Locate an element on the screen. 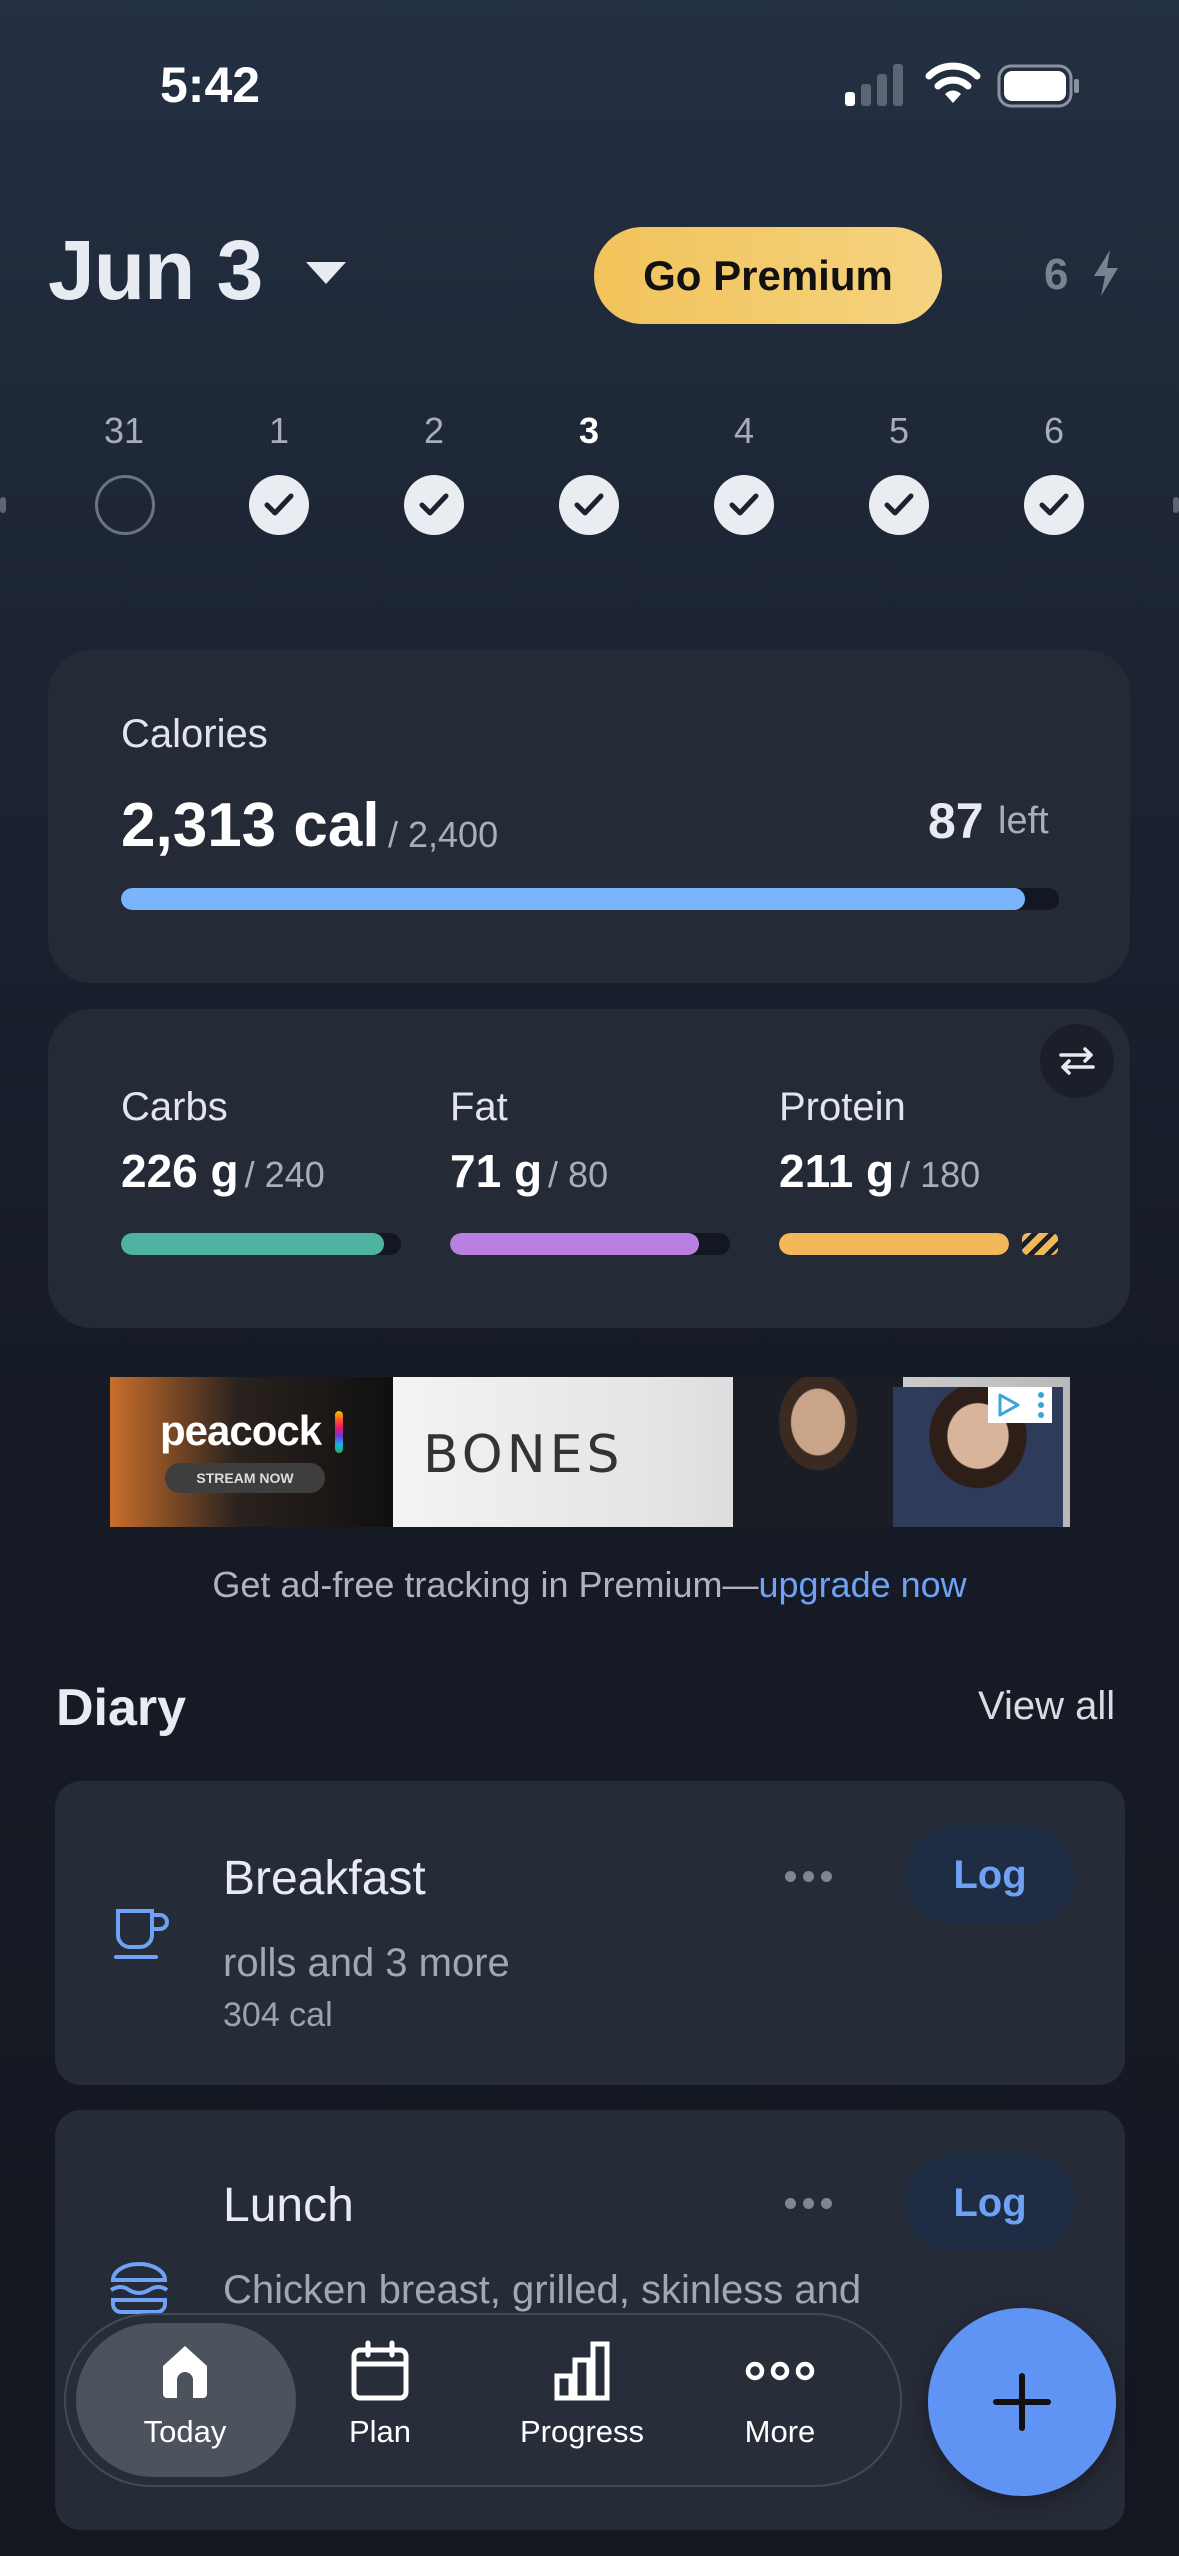 Image resolution: width=1179 pixels, height=2556 pixels. macro-name: Protein is located at coordinates (842, 1107).